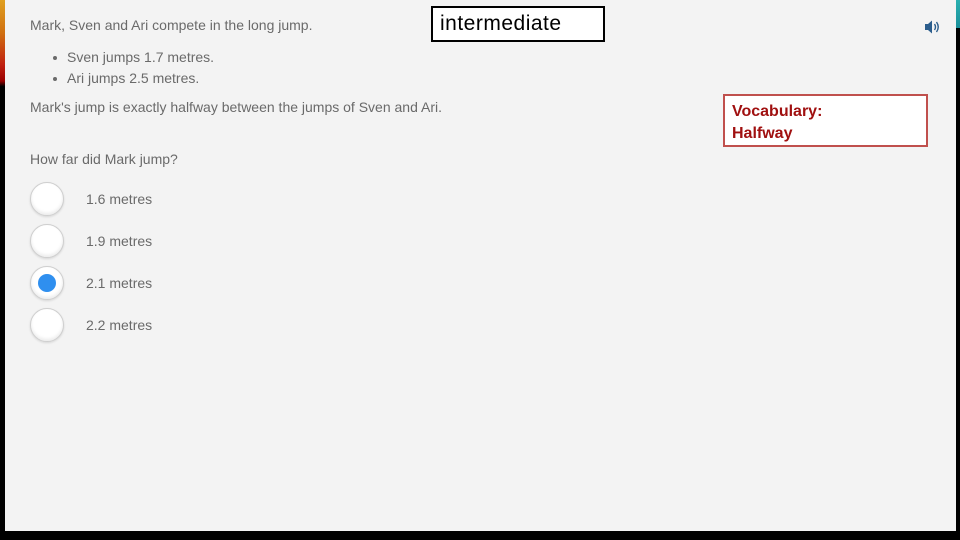 This screenshot has width=960, height=540. Describe the element at coordinates (825, 120) in the screenshot. I see `vocabulary-box: Vocabulary: Halfway` at that location.